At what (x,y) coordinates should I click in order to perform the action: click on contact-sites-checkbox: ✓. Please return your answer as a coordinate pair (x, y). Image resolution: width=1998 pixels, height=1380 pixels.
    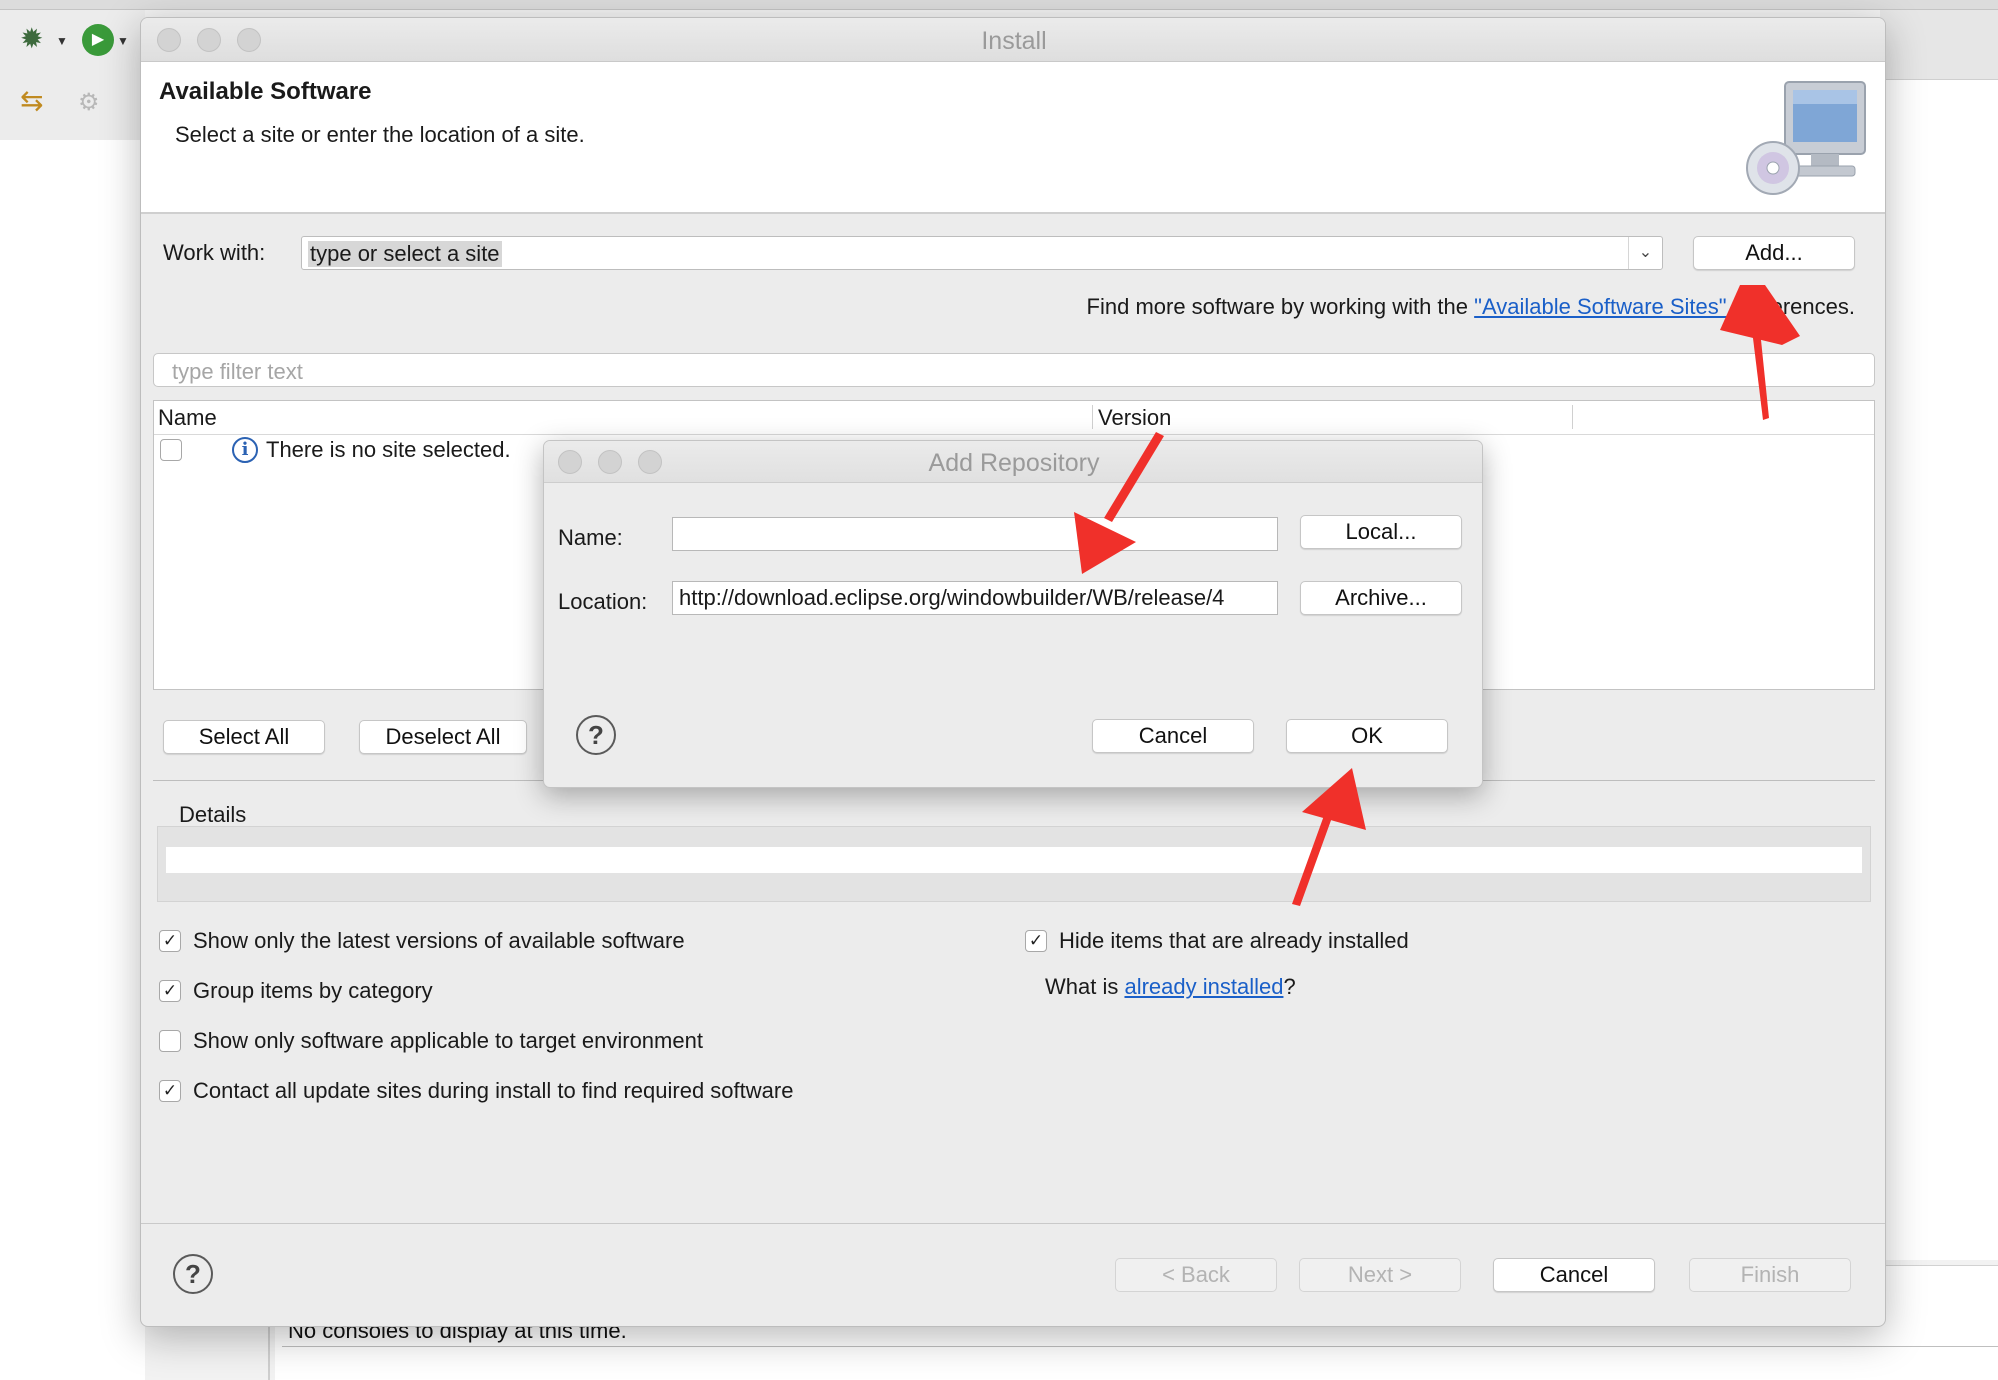
    Looking at the image, I should click on (170, 1091).